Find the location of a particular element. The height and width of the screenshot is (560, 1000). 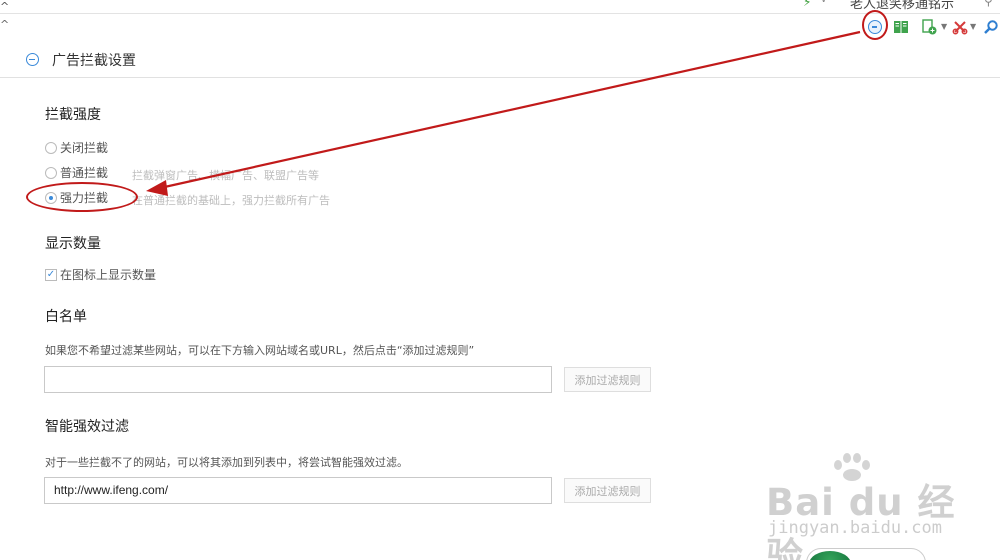

option-normal-blocking: 普通拦截 is located at coordinates (76, 172).